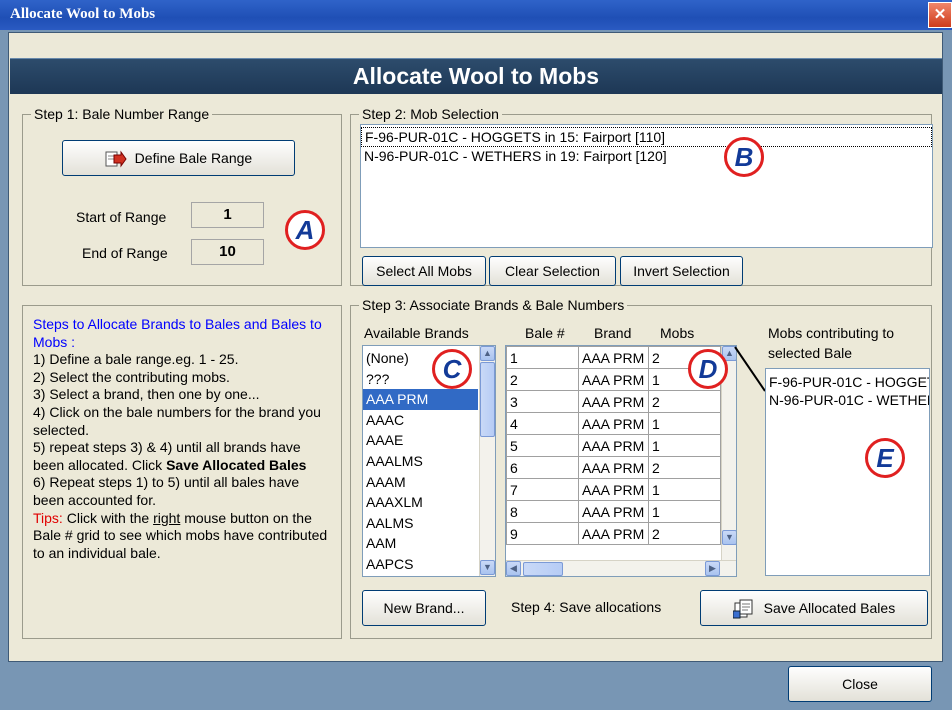 This screenshot has height=710, width=952. I want to click on close-button: Close, so click(860, 684).